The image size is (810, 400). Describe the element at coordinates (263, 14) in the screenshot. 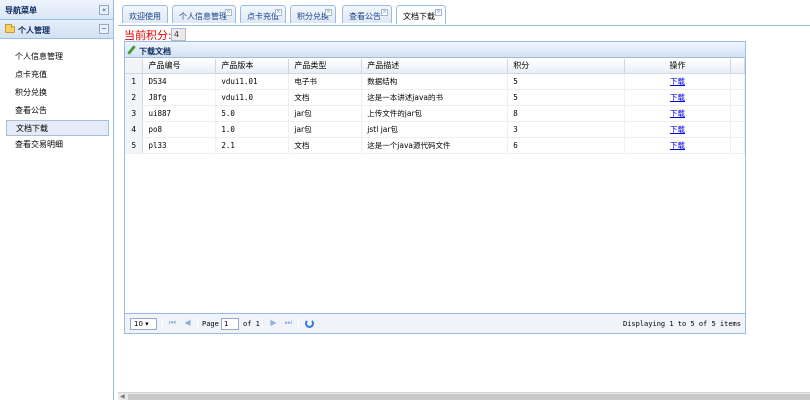

I see `tab-recharge: 点卡充值 ×` at that location.